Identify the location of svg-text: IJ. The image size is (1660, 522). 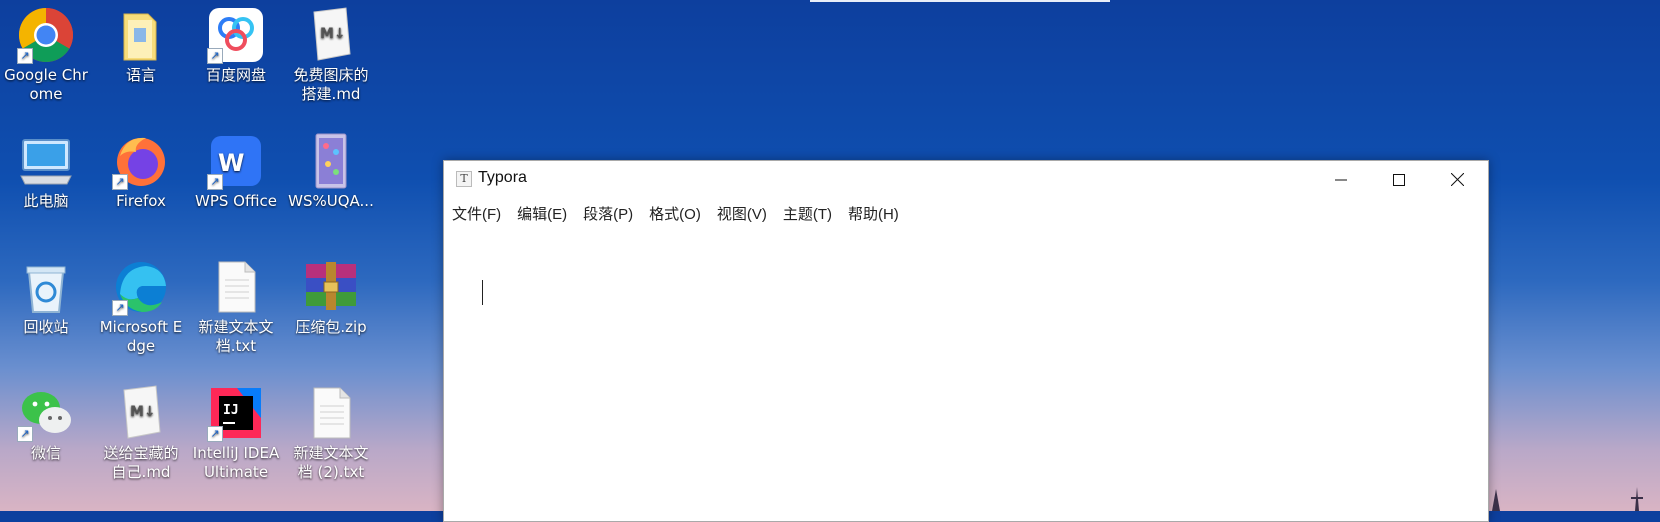
(231, 410).